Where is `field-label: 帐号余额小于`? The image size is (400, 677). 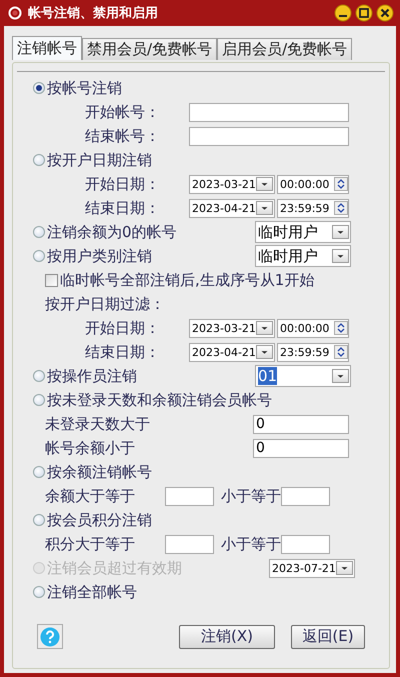 field-label: 帐号余额小于 is located at coordinates (90, 448).